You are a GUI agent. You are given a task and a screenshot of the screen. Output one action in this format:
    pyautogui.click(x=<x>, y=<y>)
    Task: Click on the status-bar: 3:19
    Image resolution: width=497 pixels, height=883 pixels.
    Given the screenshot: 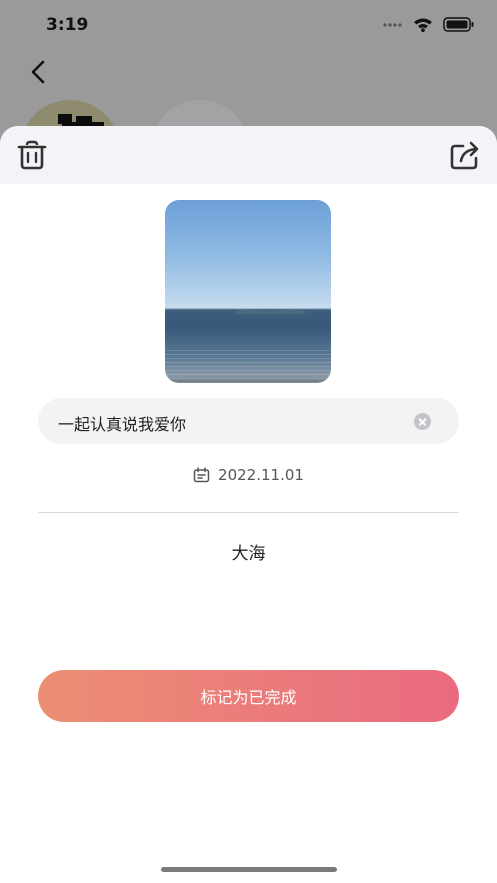 What is the action you would take?
    pyautogui.click(x=248, y=25)
    